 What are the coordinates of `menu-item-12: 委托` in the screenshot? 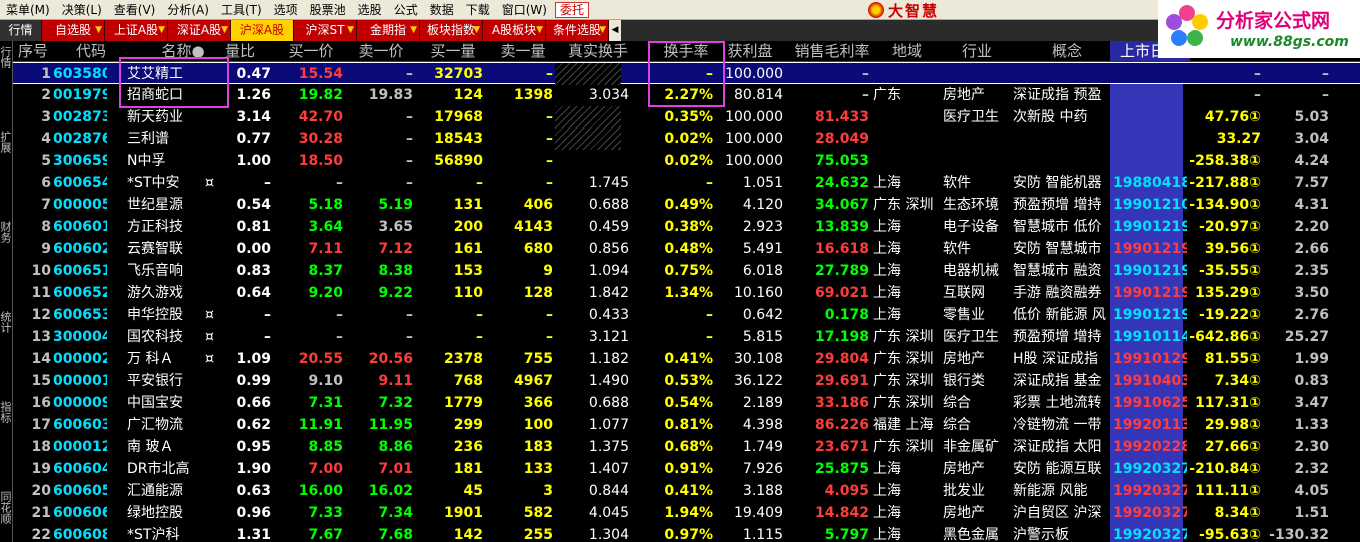 It's located at (571, 9).